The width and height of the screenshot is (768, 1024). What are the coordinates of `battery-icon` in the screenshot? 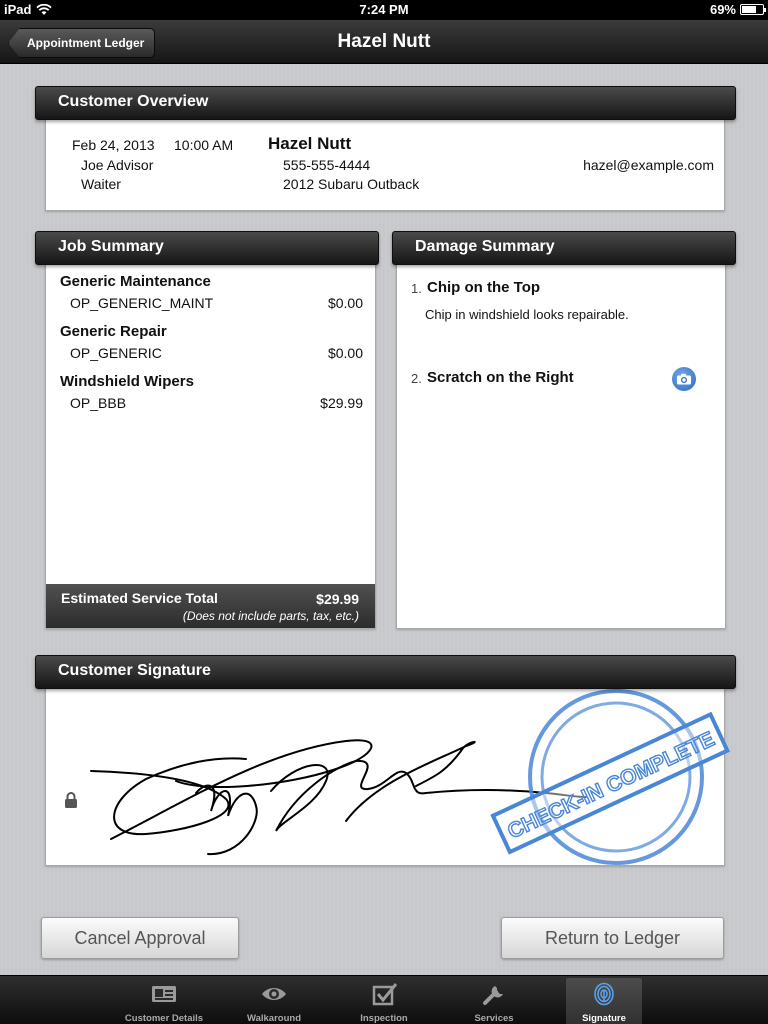 It's located at (753, 9).